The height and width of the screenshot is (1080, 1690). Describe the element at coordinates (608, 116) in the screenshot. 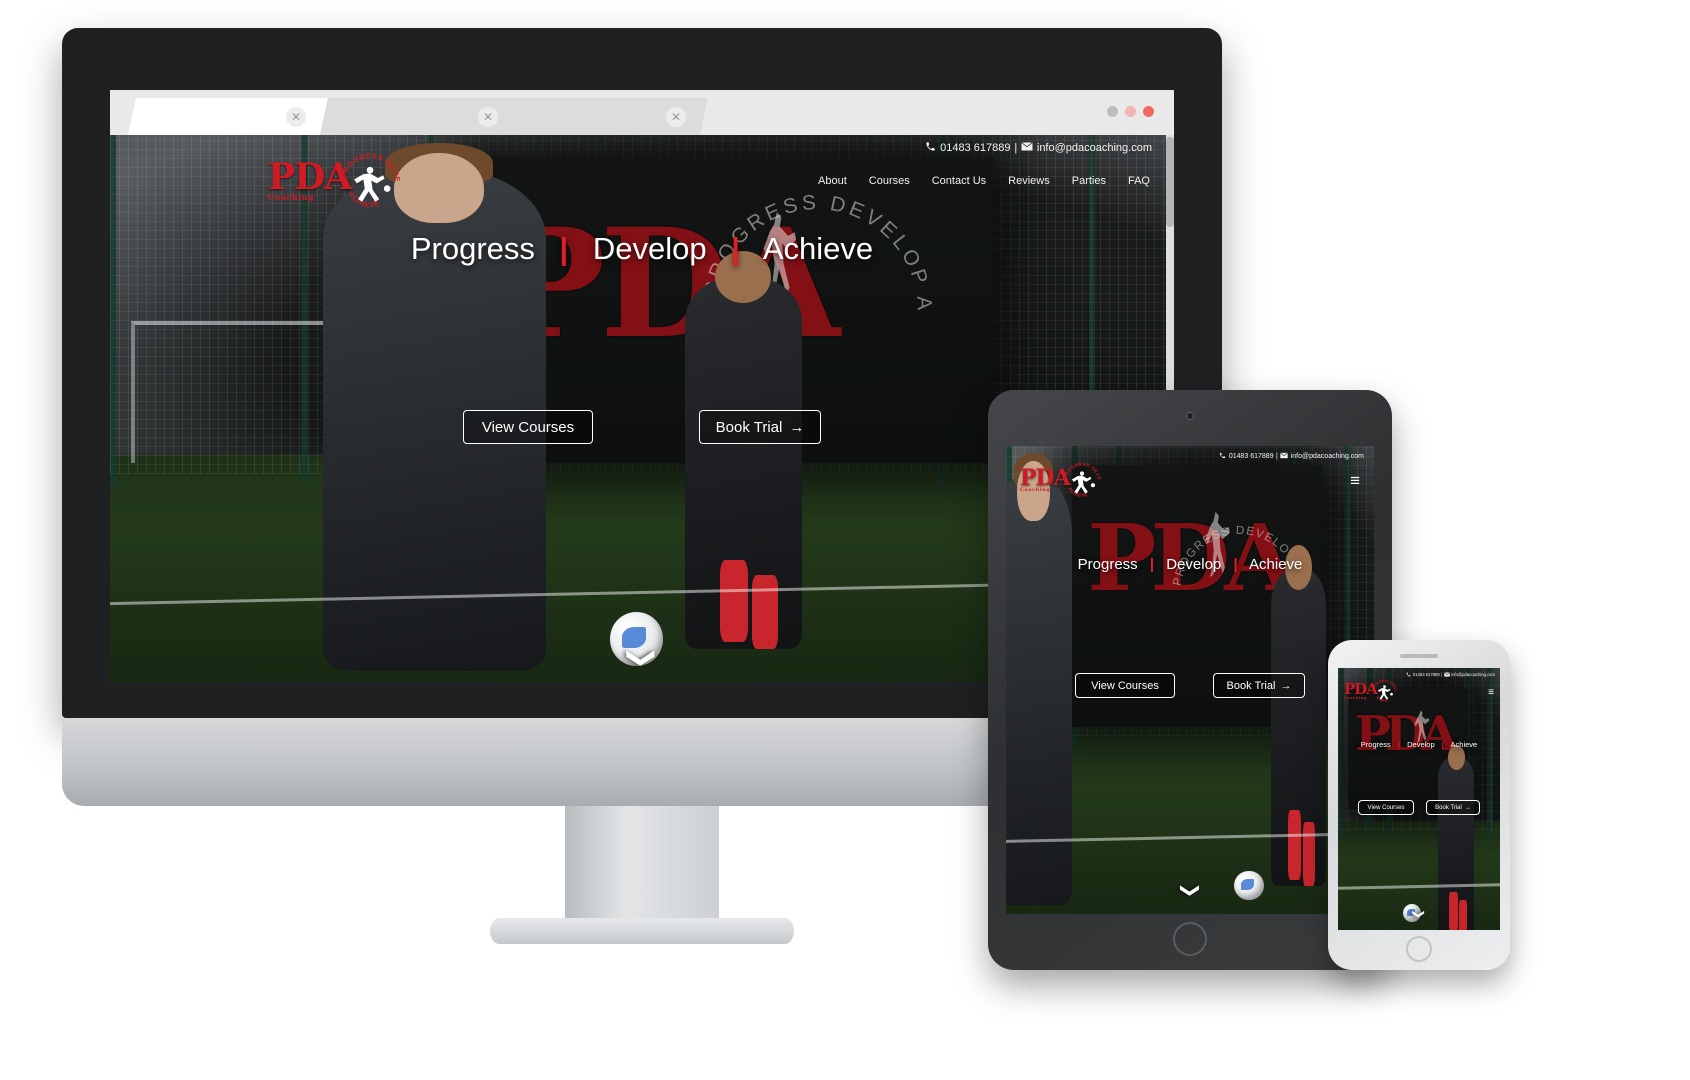

I see `browser-tab-3: ✕` at that location.